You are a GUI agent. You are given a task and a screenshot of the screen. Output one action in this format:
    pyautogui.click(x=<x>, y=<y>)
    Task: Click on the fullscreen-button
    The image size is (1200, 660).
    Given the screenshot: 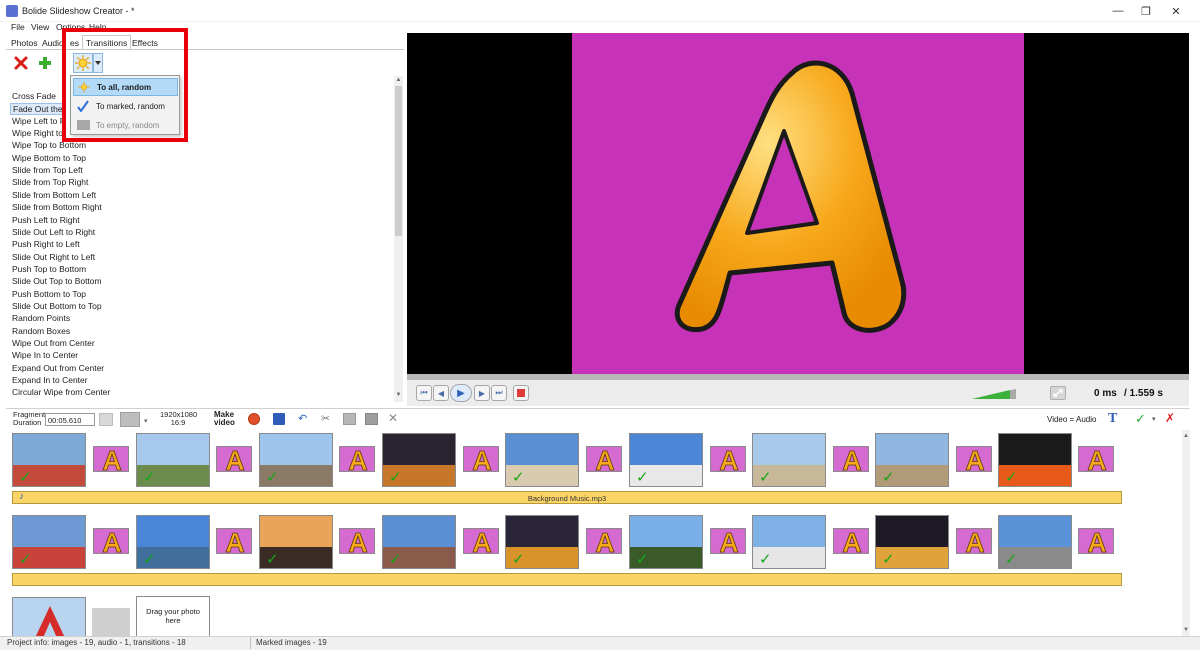 What is the action you would take?
    pyautogui.click(x=1058, y=393)
    